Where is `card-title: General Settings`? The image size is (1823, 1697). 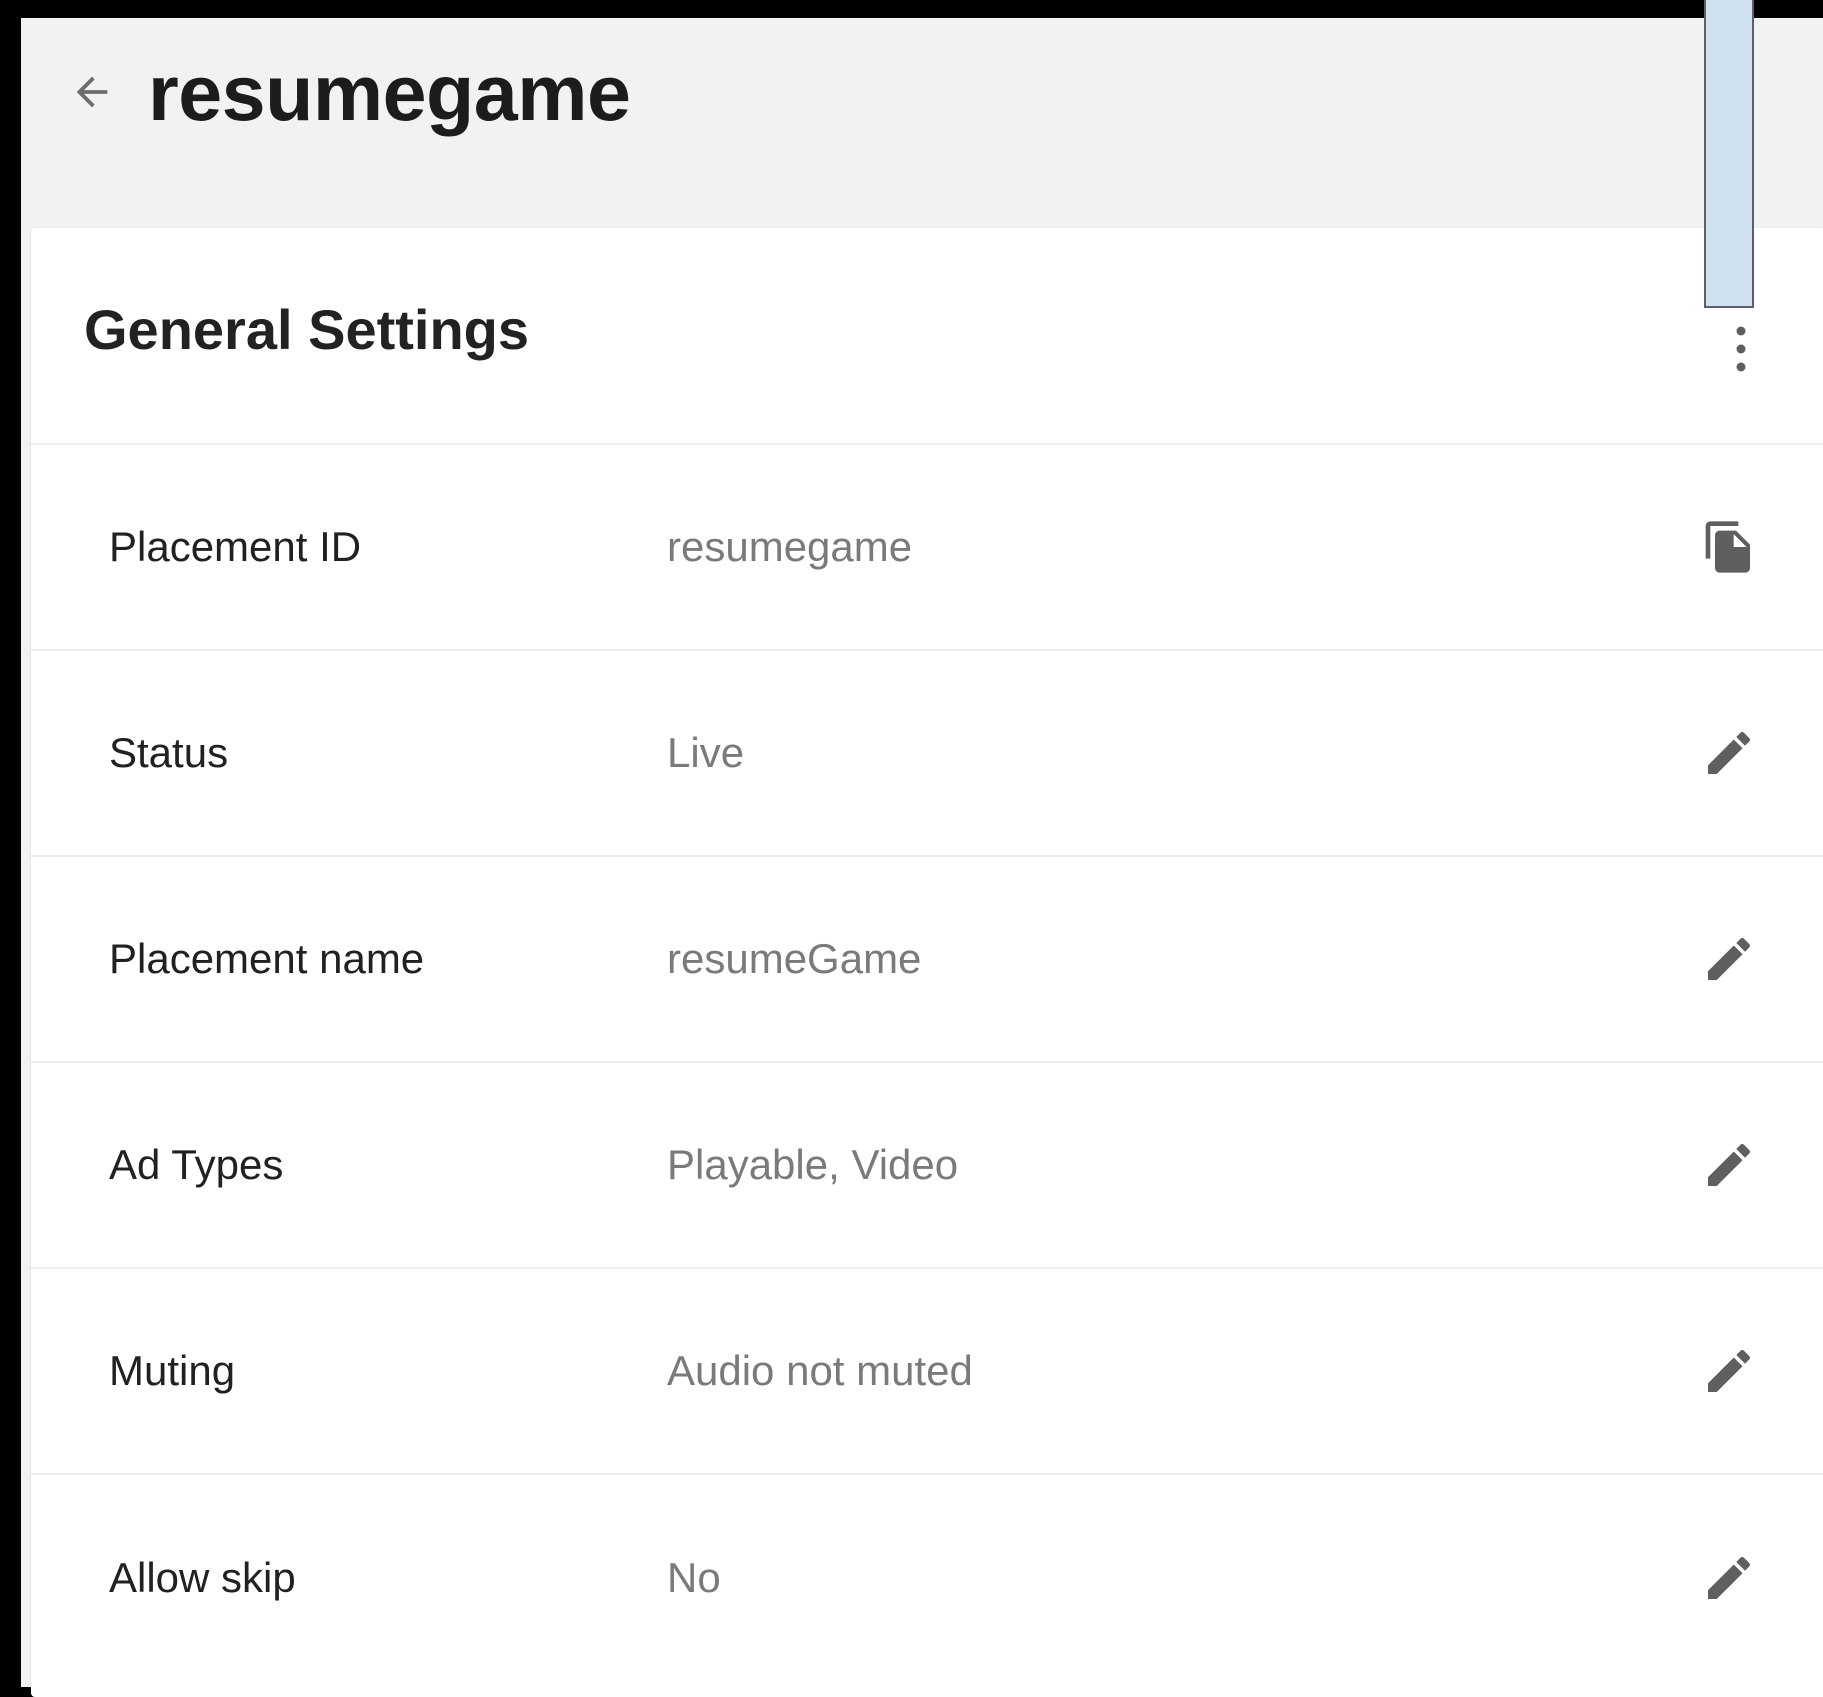
card-title: General Settings is located at coordinates (307, 329).